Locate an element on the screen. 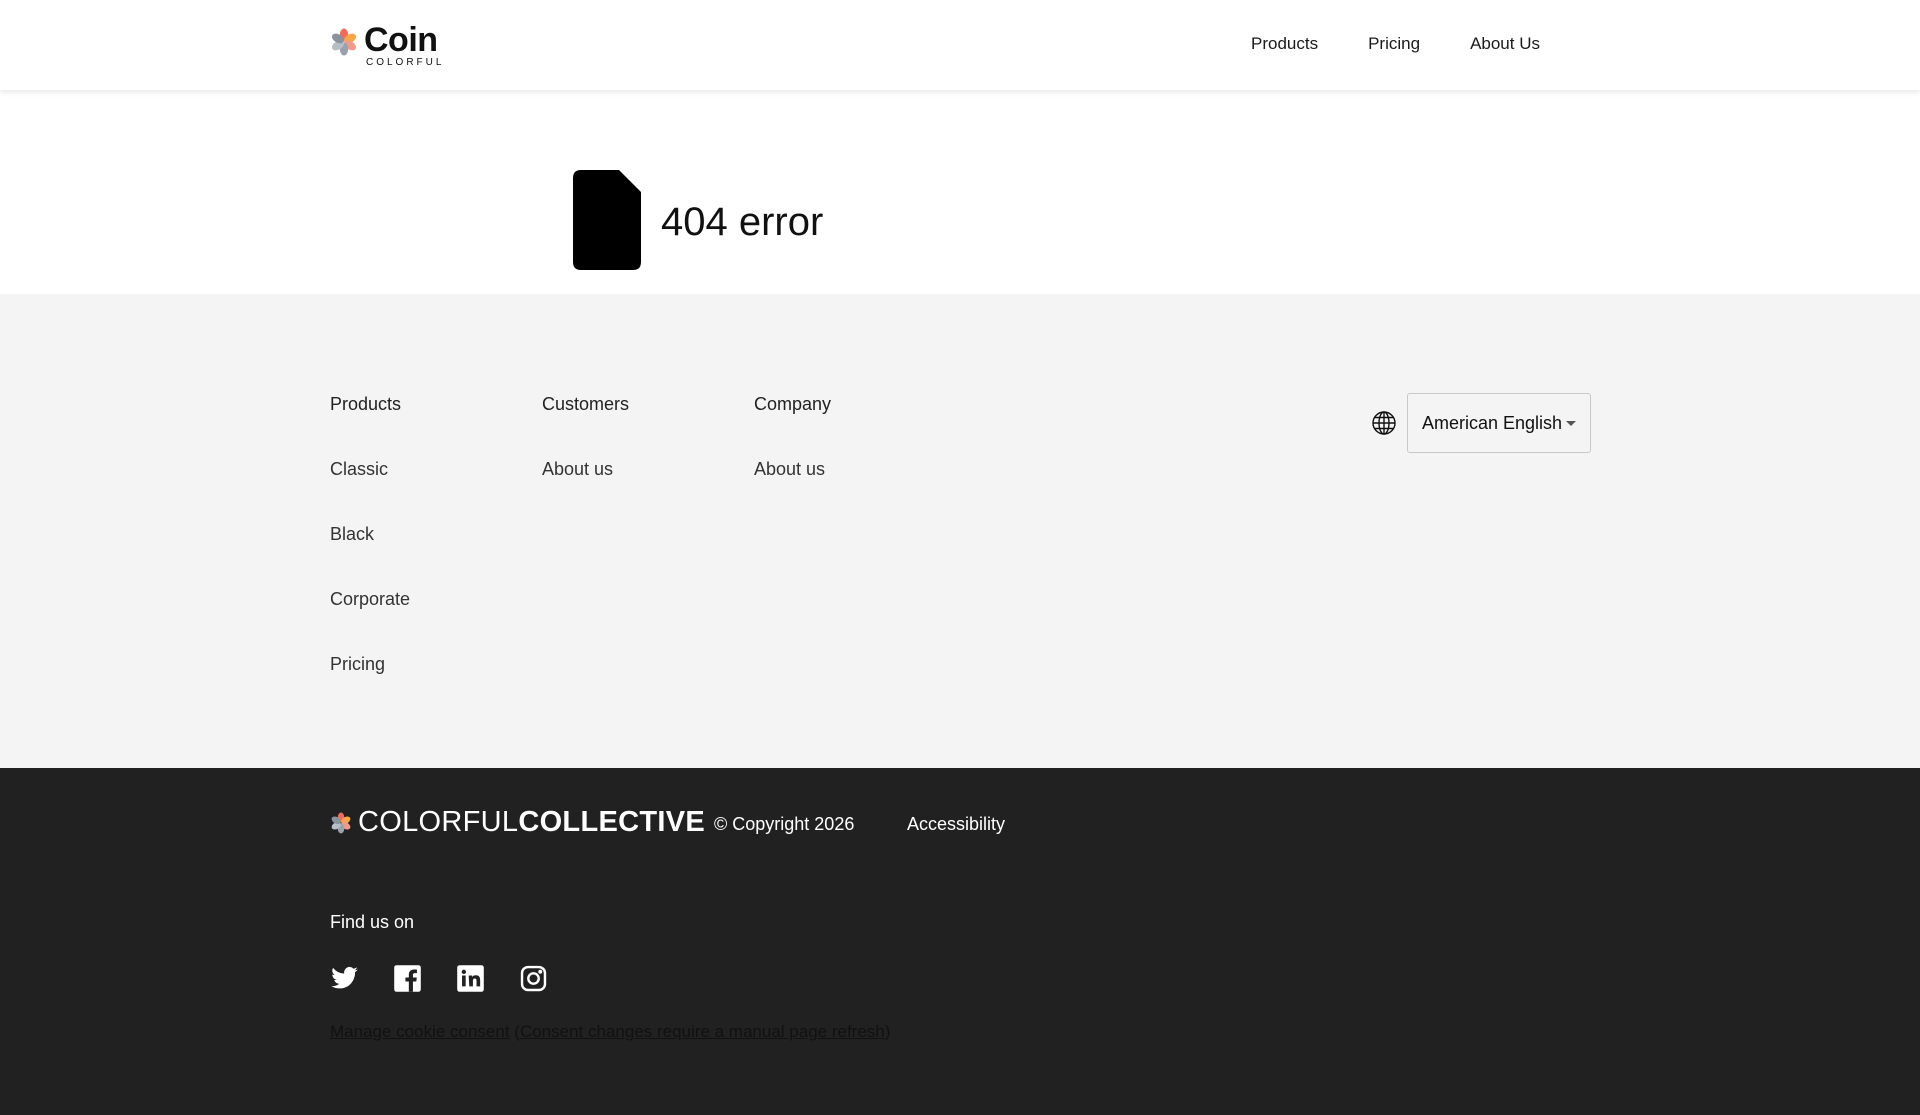  linkedin-icon is located at coordinates (470, 978).